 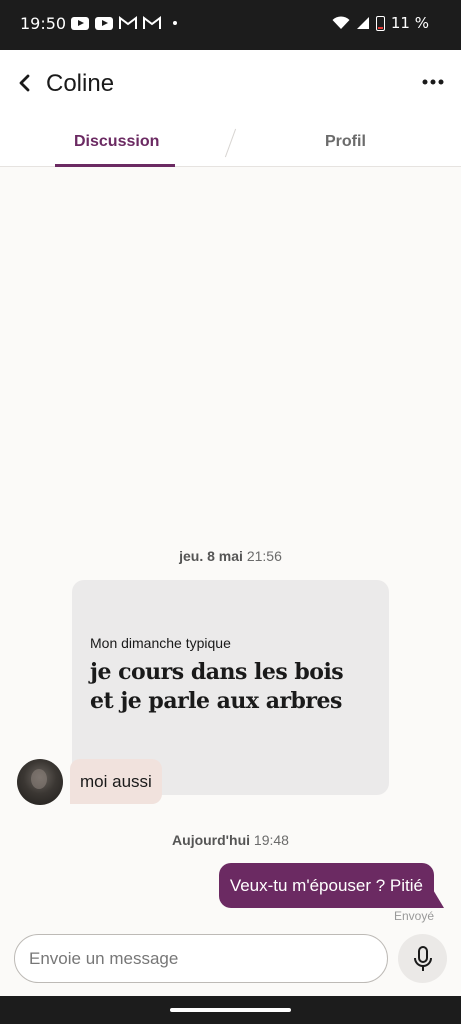 I want to click on home-indicator, so click(x=230, y=1010).